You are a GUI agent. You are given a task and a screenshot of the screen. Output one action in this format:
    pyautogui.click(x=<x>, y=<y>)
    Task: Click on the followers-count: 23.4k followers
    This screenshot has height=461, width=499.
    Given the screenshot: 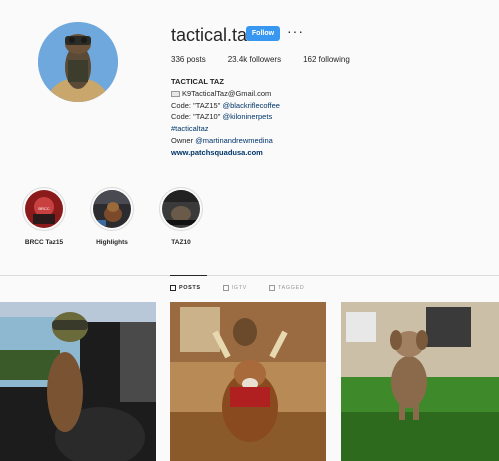 What is the action you would take?
    pyautogui.click(x=254, y=59)
    